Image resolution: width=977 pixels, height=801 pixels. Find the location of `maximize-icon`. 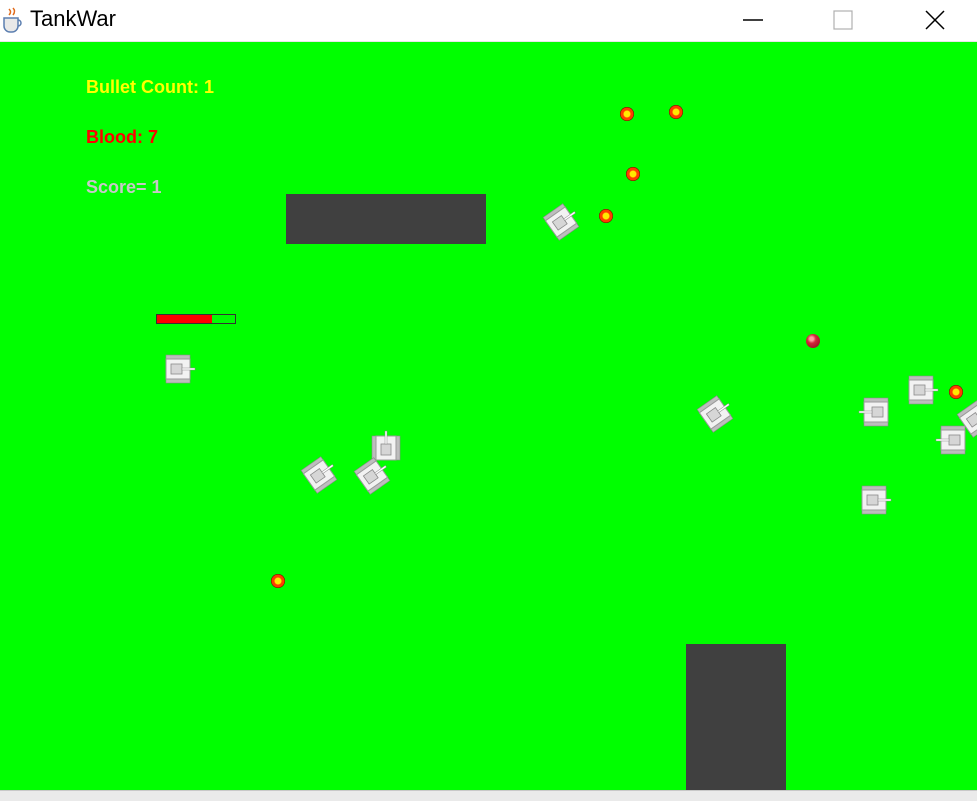

maximize-icon is located at coordinates (843, 20).